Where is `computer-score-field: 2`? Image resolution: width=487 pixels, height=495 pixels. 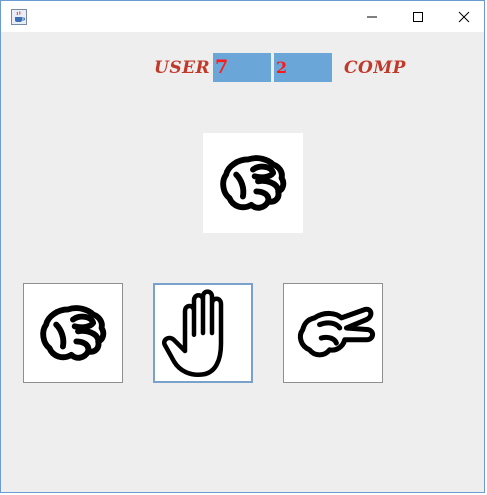
computer-score-field: 2 is located at coordinates (303, 67).